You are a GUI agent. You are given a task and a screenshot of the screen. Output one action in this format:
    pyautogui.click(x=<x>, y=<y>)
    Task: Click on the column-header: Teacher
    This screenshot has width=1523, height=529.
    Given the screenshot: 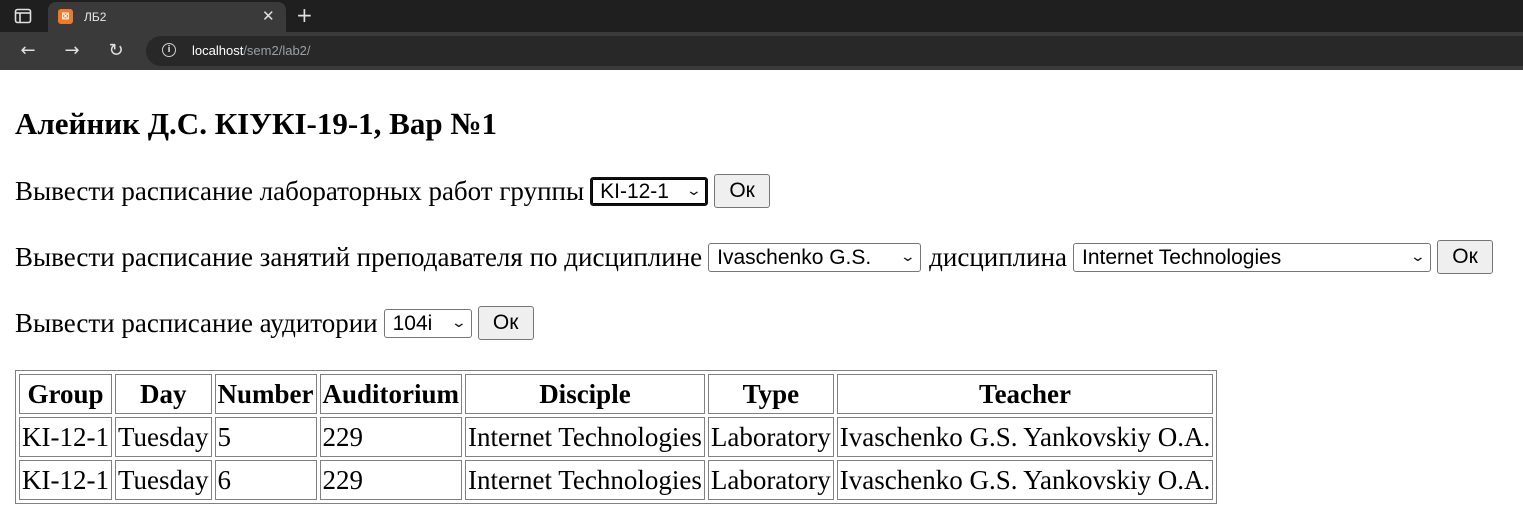 What is the action you would take?
    pyautogui.click(x=1025, y=394)
    